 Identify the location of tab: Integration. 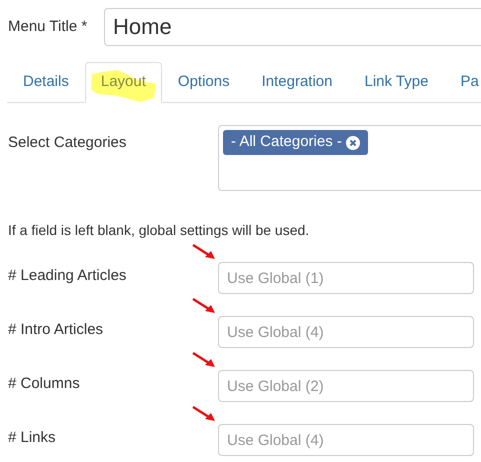
(297, 82).